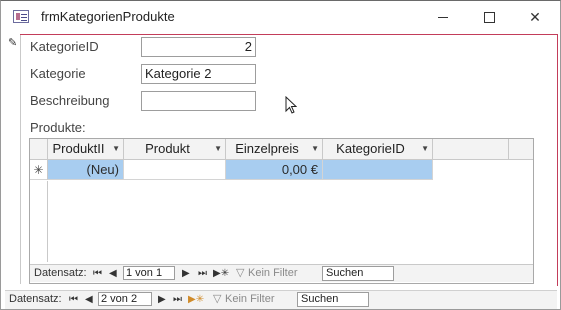 Image resolution: width=561 pixels, height=310 pixels. I want to click on column-header-label: ProduktII, so click(78, 148).